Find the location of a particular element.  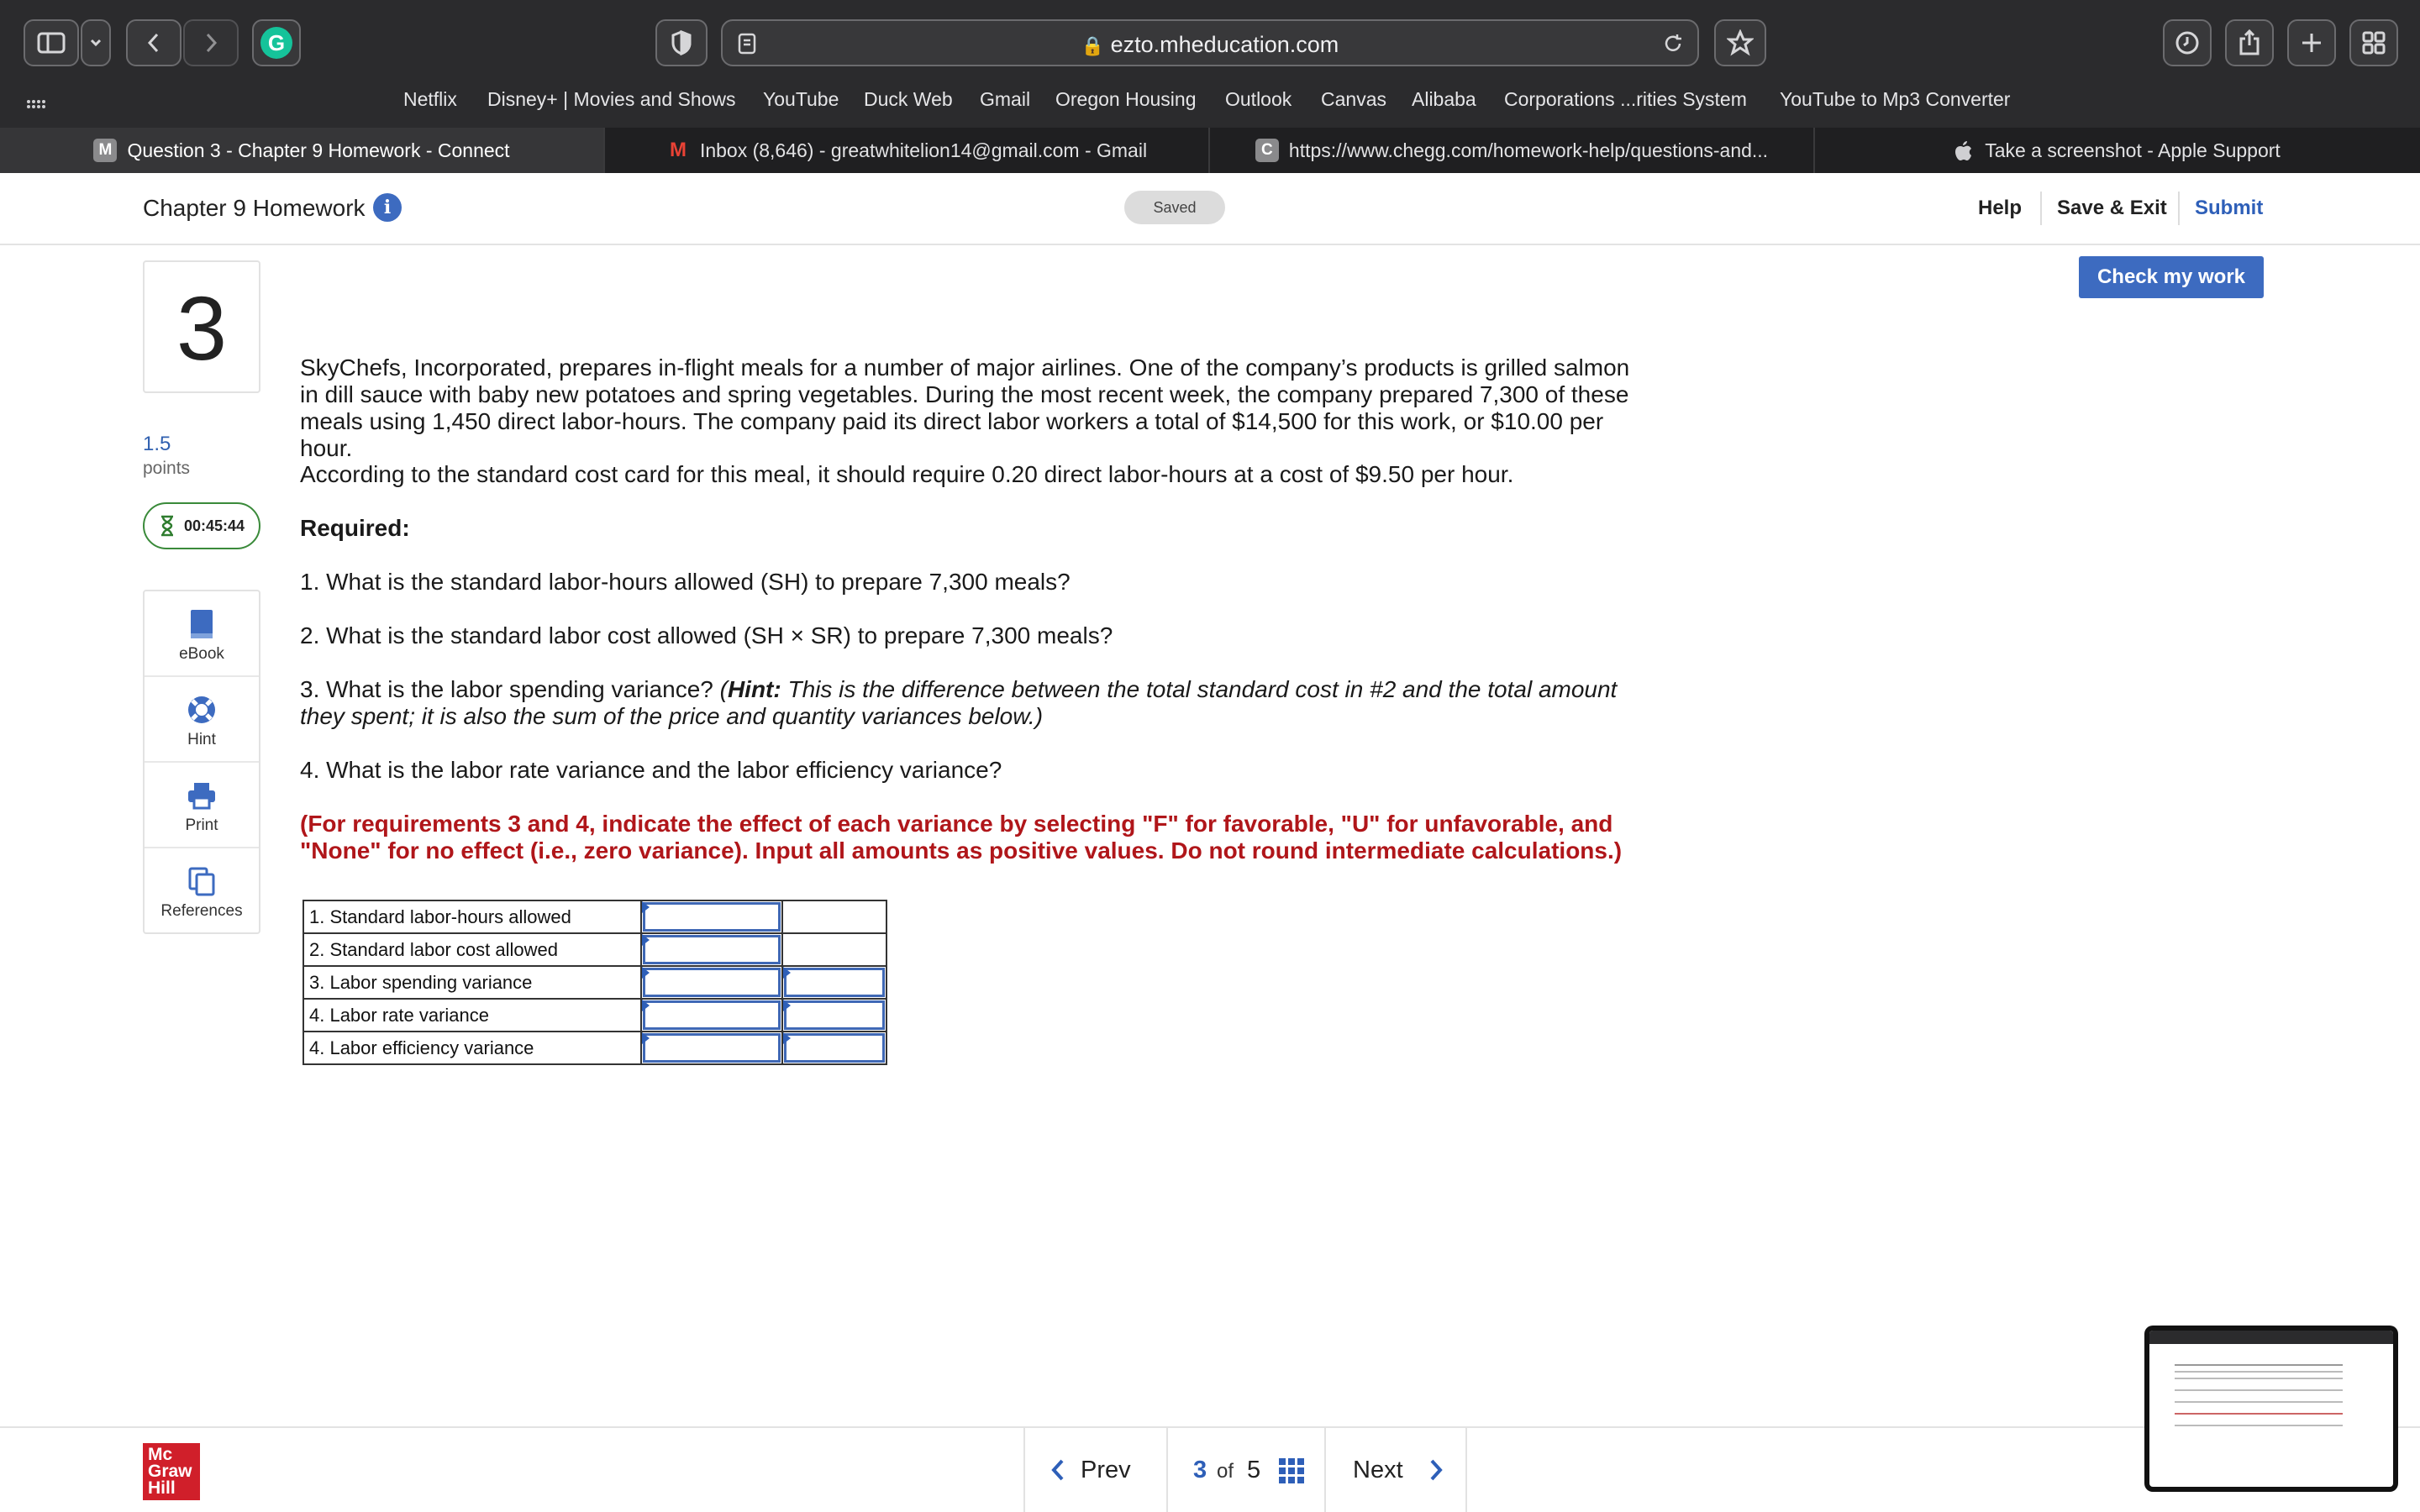

sidebar-menu-chevron-button is located at coordinates (96, 42).